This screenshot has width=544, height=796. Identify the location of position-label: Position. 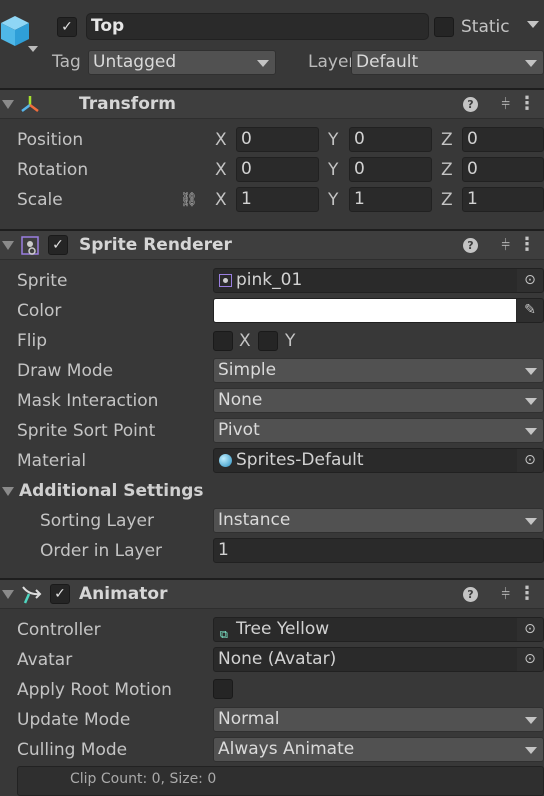
(50, 140).